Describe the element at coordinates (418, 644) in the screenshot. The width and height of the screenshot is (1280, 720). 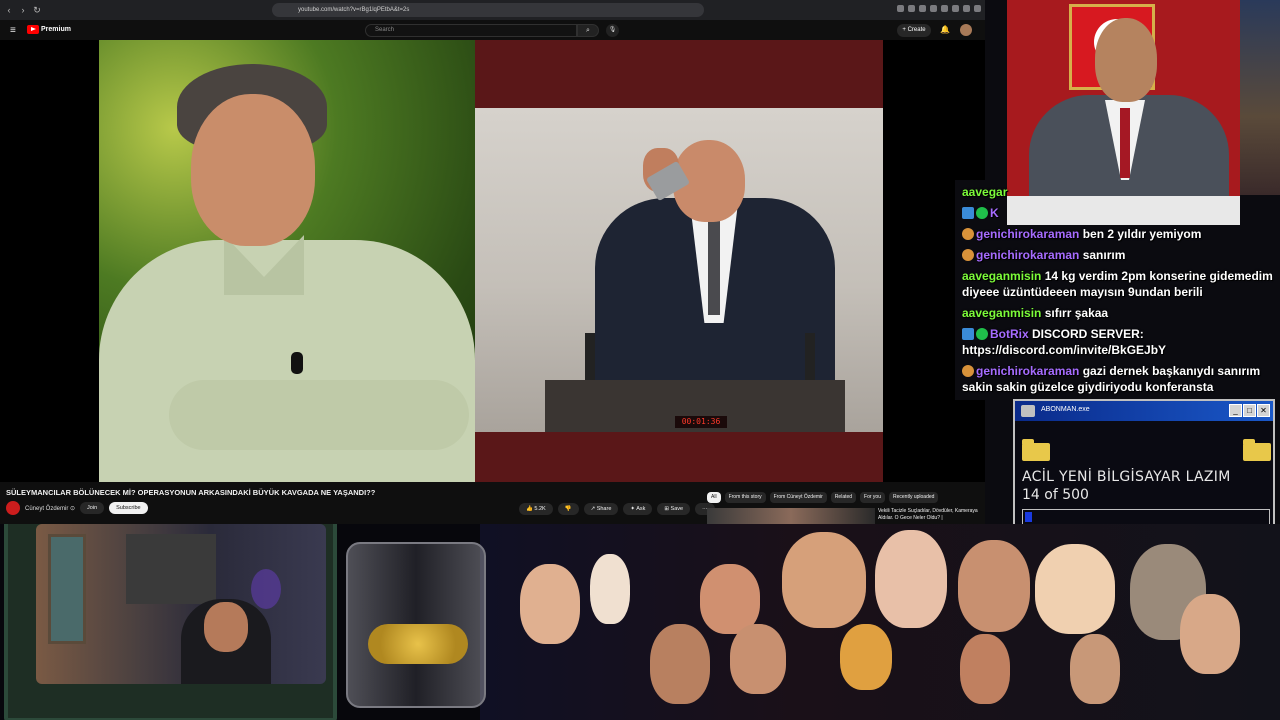
I see `gold-coins` at that location.